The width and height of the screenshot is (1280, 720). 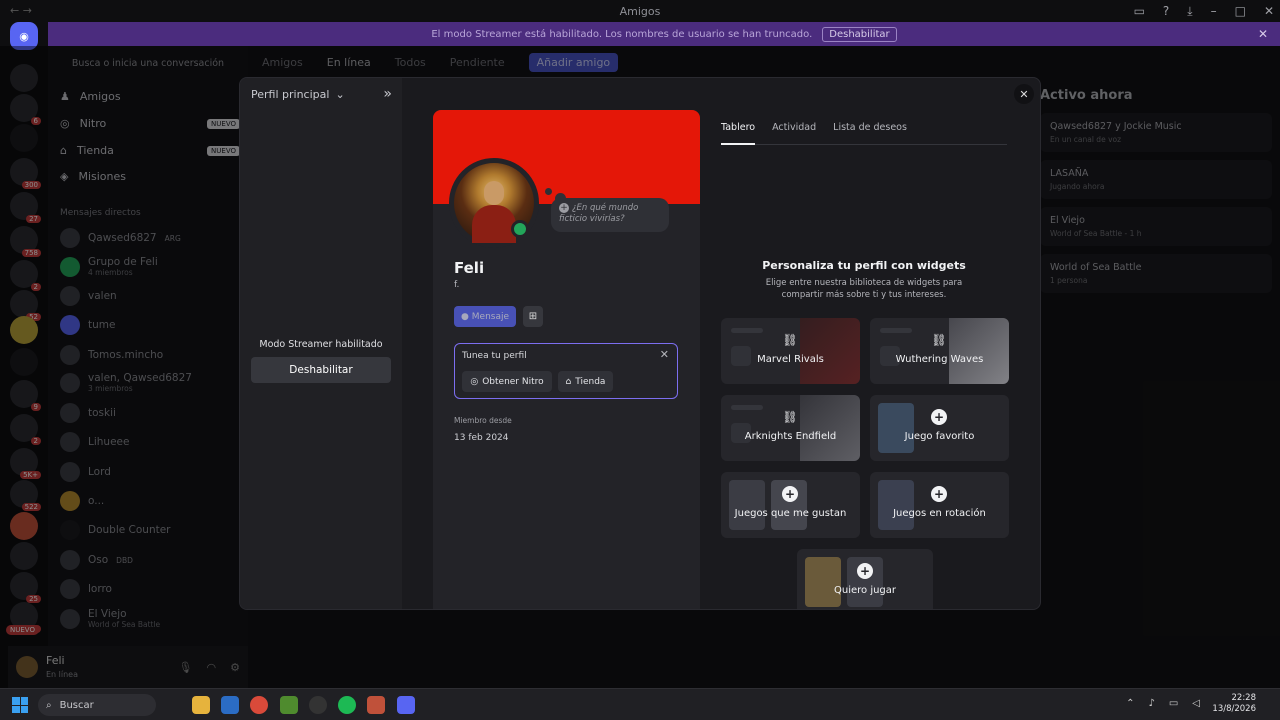 What do you see at coordinates (20, 705) in the screenshot?
I see `windows-start-icon` at bounding box center [20, 705].